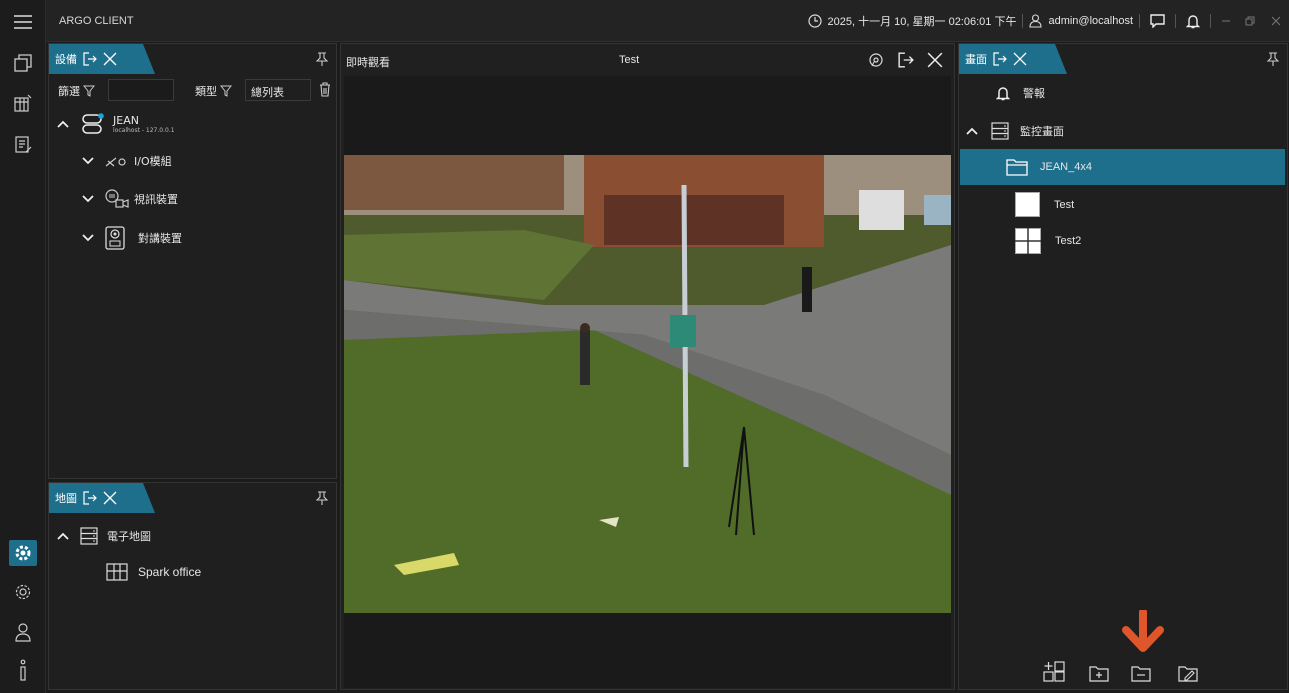  Describe the element at coordinates (115, 238) in the screenshot. I see `intercom-icon` at that location.